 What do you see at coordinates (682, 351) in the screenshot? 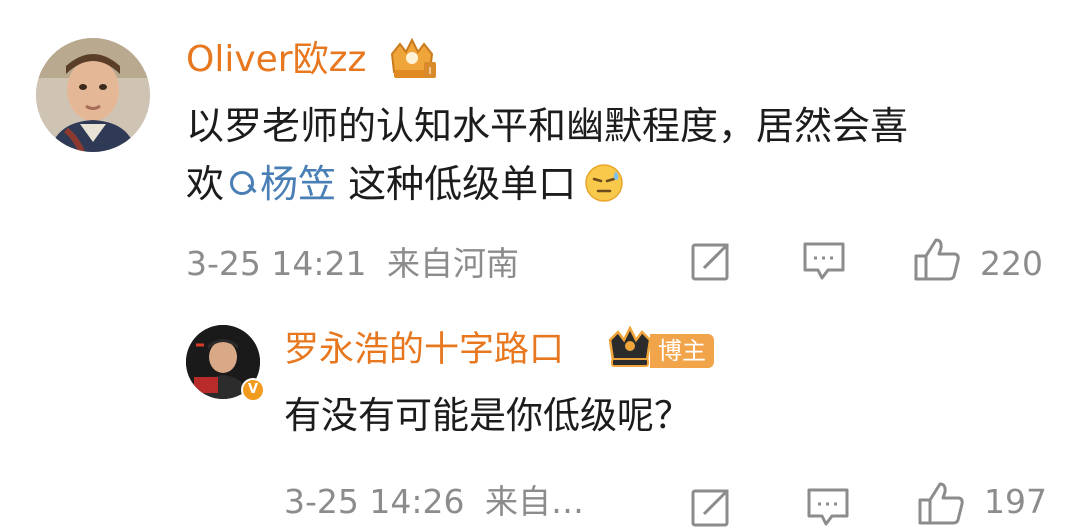
I see `blogger-role-tag: 博主` at bounding box center [682, 351].